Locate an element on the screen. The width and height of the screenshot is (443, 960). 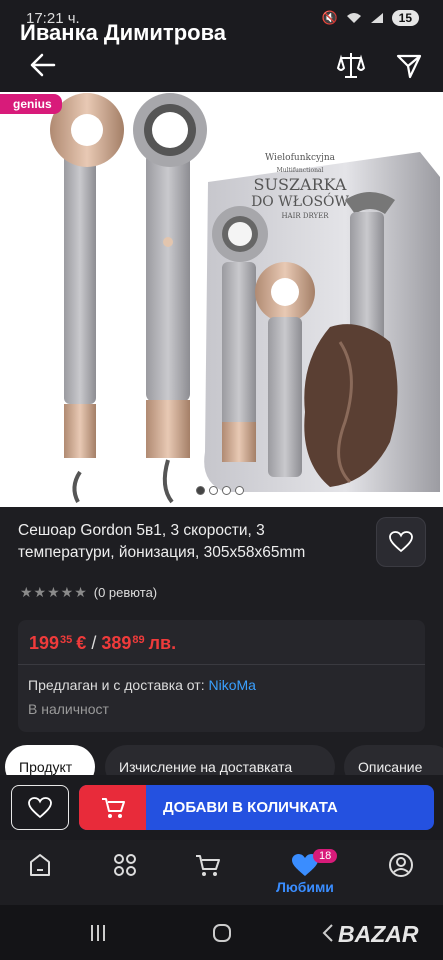
back-arrow-icon is located at coordinates (42, 65).